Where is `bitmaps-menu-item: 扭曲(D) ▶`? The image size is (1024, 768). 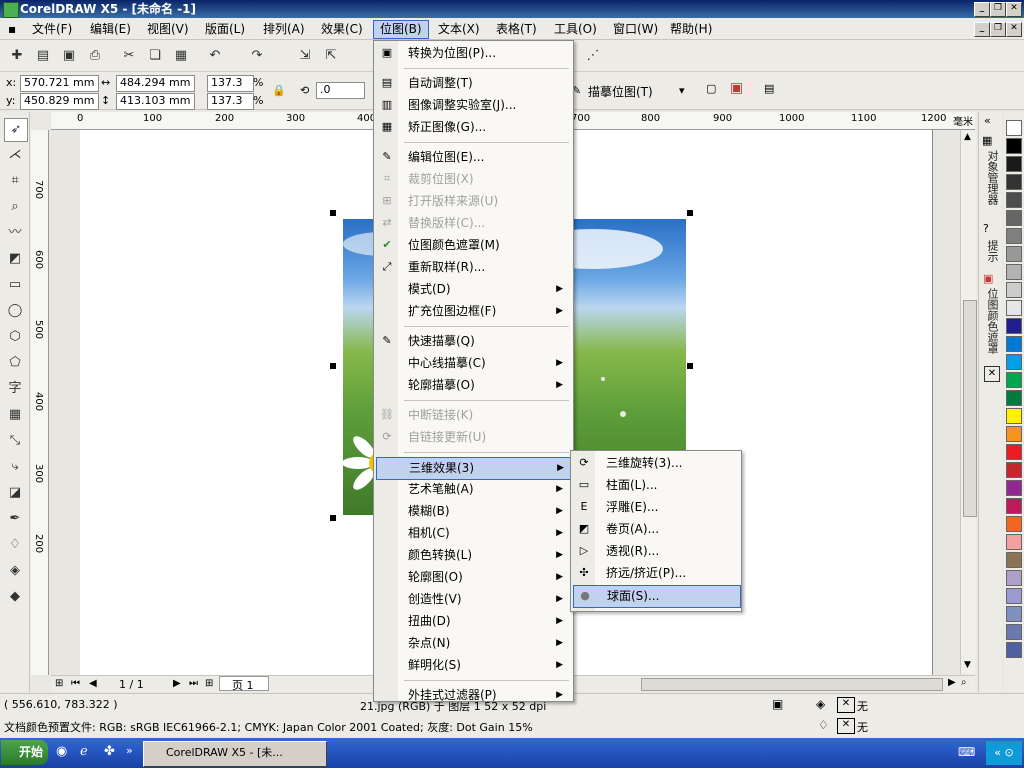 bitmaps-menu-item: 扭曲(D) ▶ is located at coordinates (473, 621).